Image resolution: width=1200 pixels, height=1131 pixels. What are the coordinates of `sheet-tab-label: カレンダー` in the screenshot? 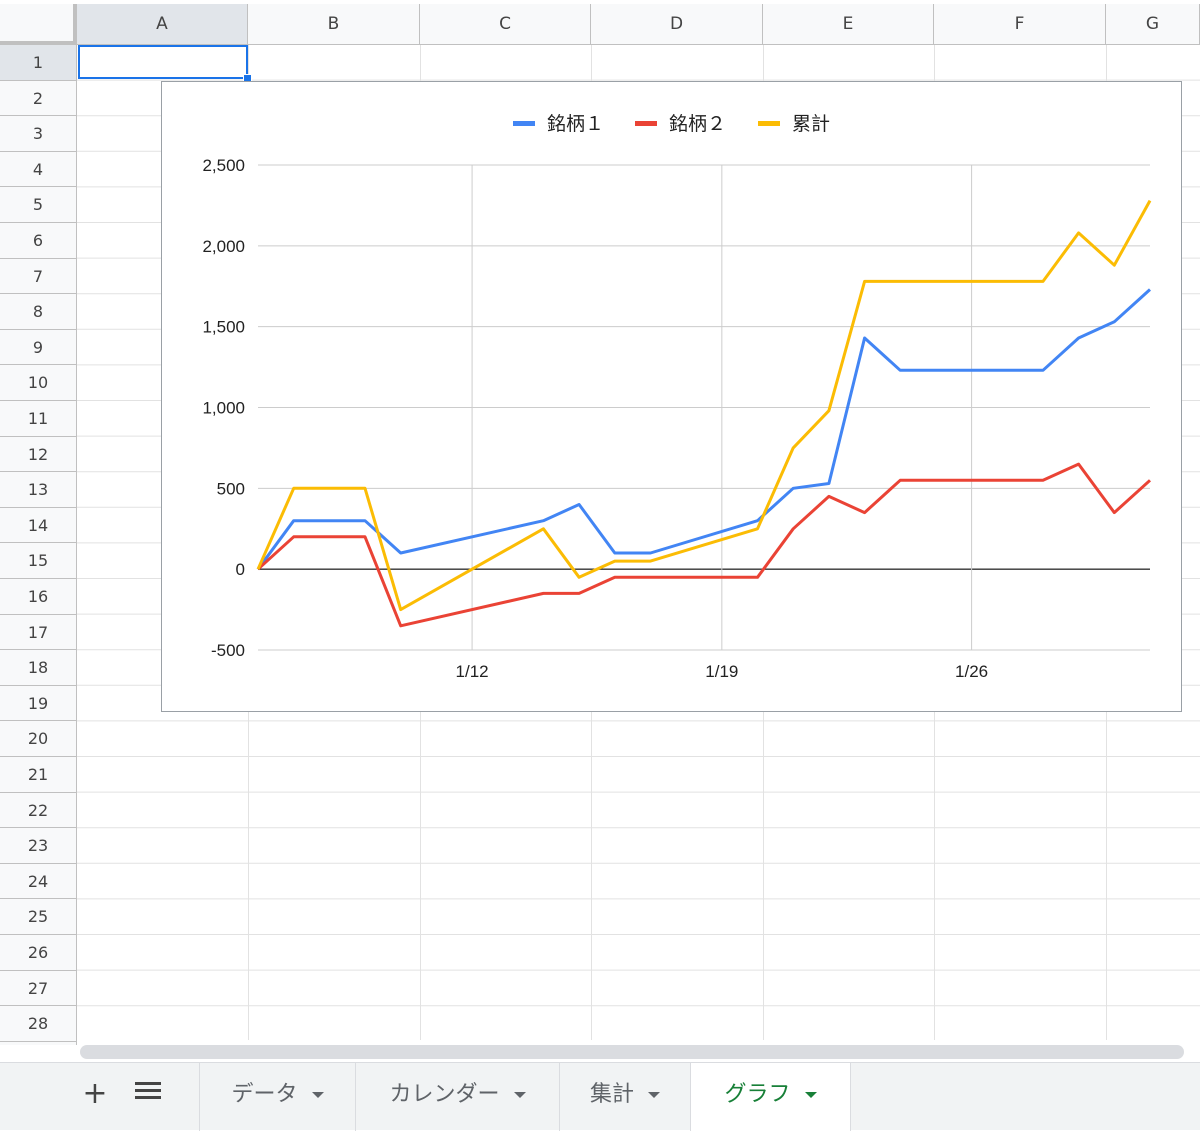 It's located at (444, 1094).